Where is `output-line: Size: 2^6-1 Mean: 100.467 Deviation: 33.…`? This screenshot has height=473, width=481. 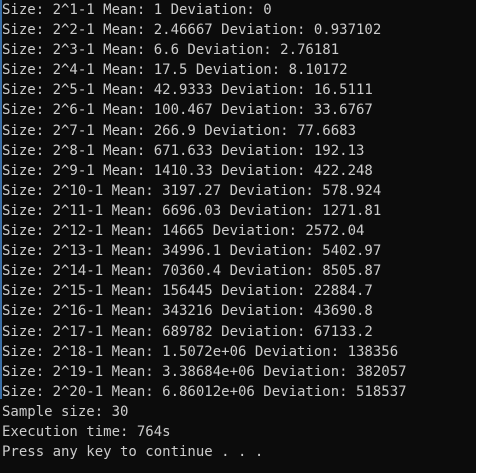 output-line: Size: 2^6-1 Mean: 100.467 Deviation: 33.… is located at coordinates (187, 110).